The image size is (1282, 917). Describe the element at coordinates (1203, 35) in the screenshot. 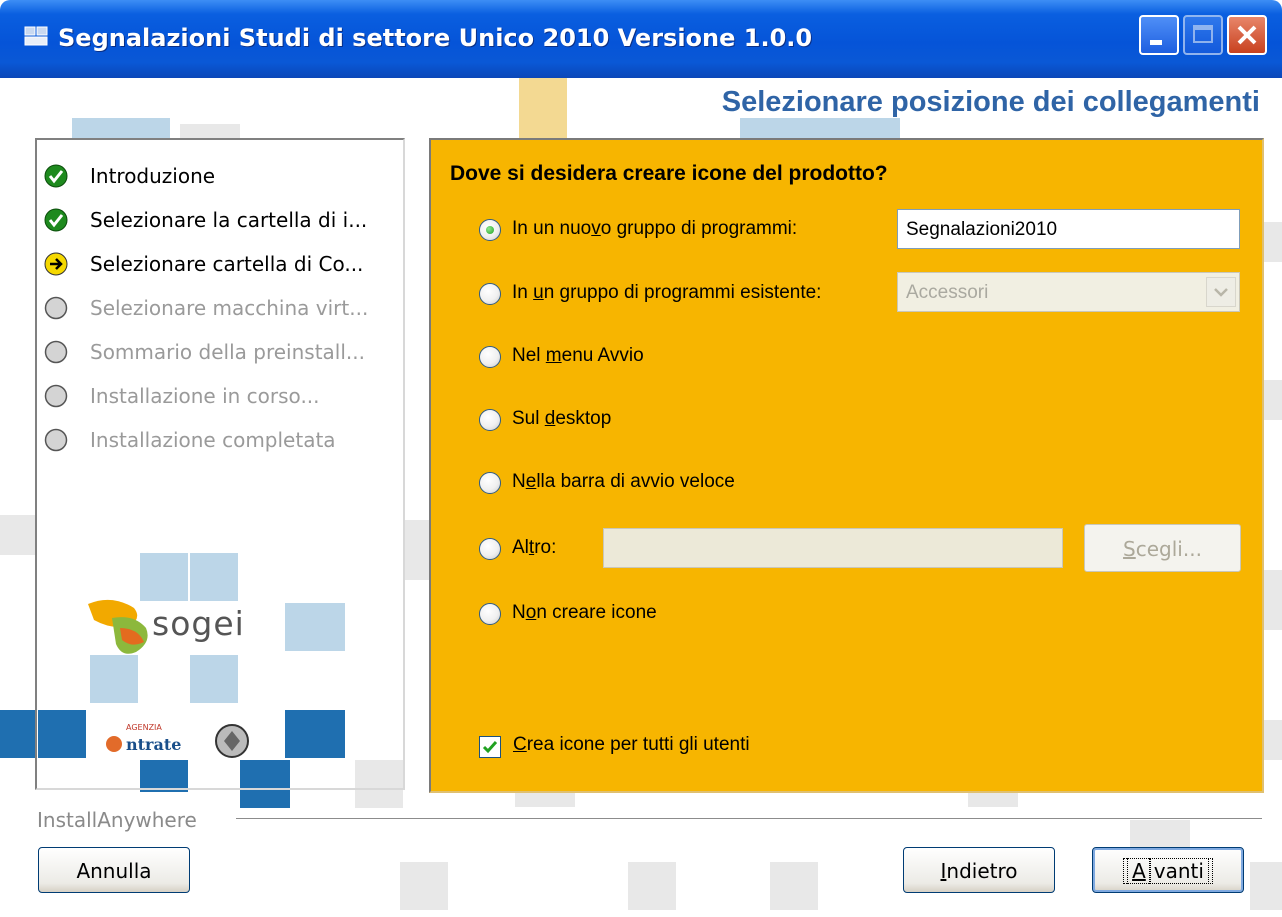

I see `maximize-button` at that location.